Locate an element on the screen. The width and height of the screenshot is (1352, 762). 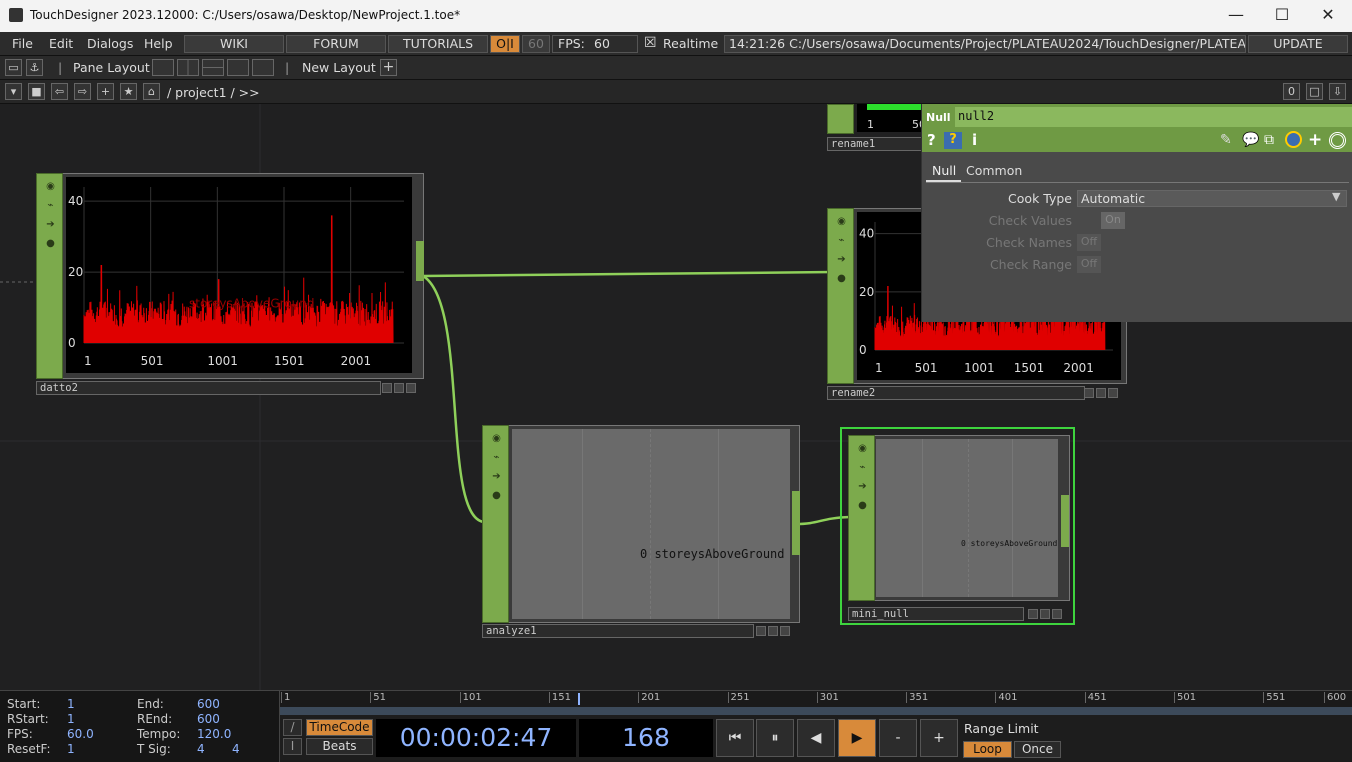
python-help-icon: ? is located at coordinates (953, 140).